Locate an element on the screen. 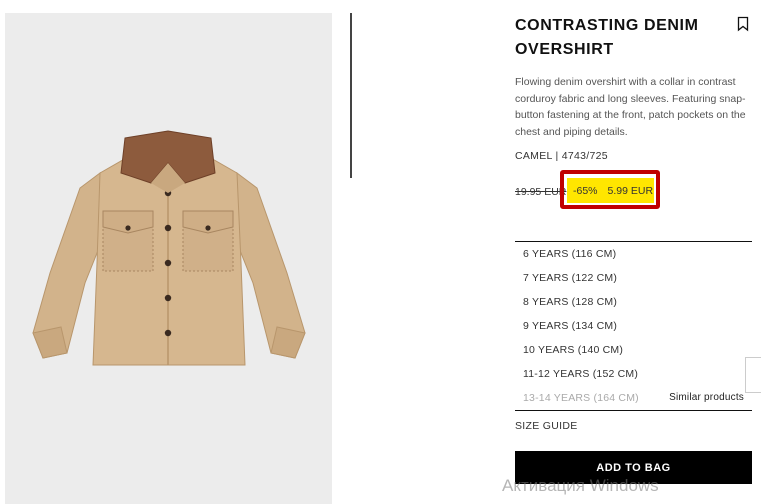 The image size is (761, 504). vertical-divider is located at coordinates (351, 95).